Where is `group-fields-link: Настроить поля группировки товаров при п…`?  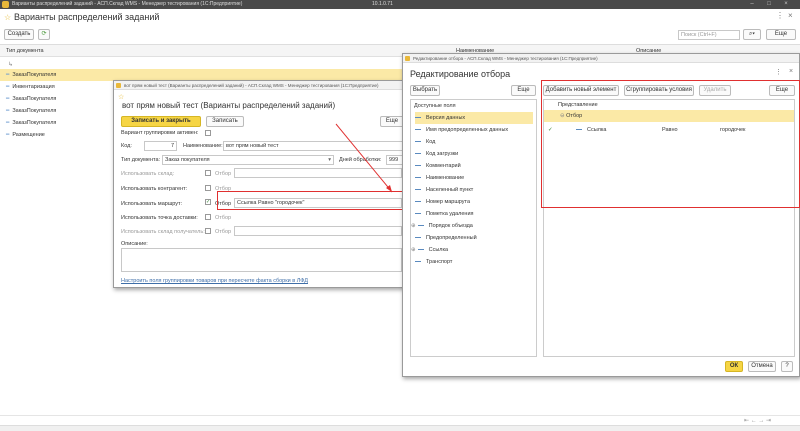
group-fields-link: Настроить поля группировки товаров при п… is located at coordinates (214, 281).